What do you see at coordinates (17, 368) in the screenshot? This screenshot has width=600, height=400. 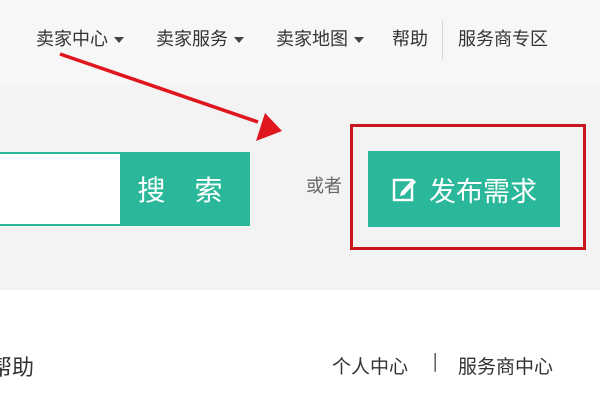 I see `bottom-help-label: 帮助` at bounding box center [17, 368].